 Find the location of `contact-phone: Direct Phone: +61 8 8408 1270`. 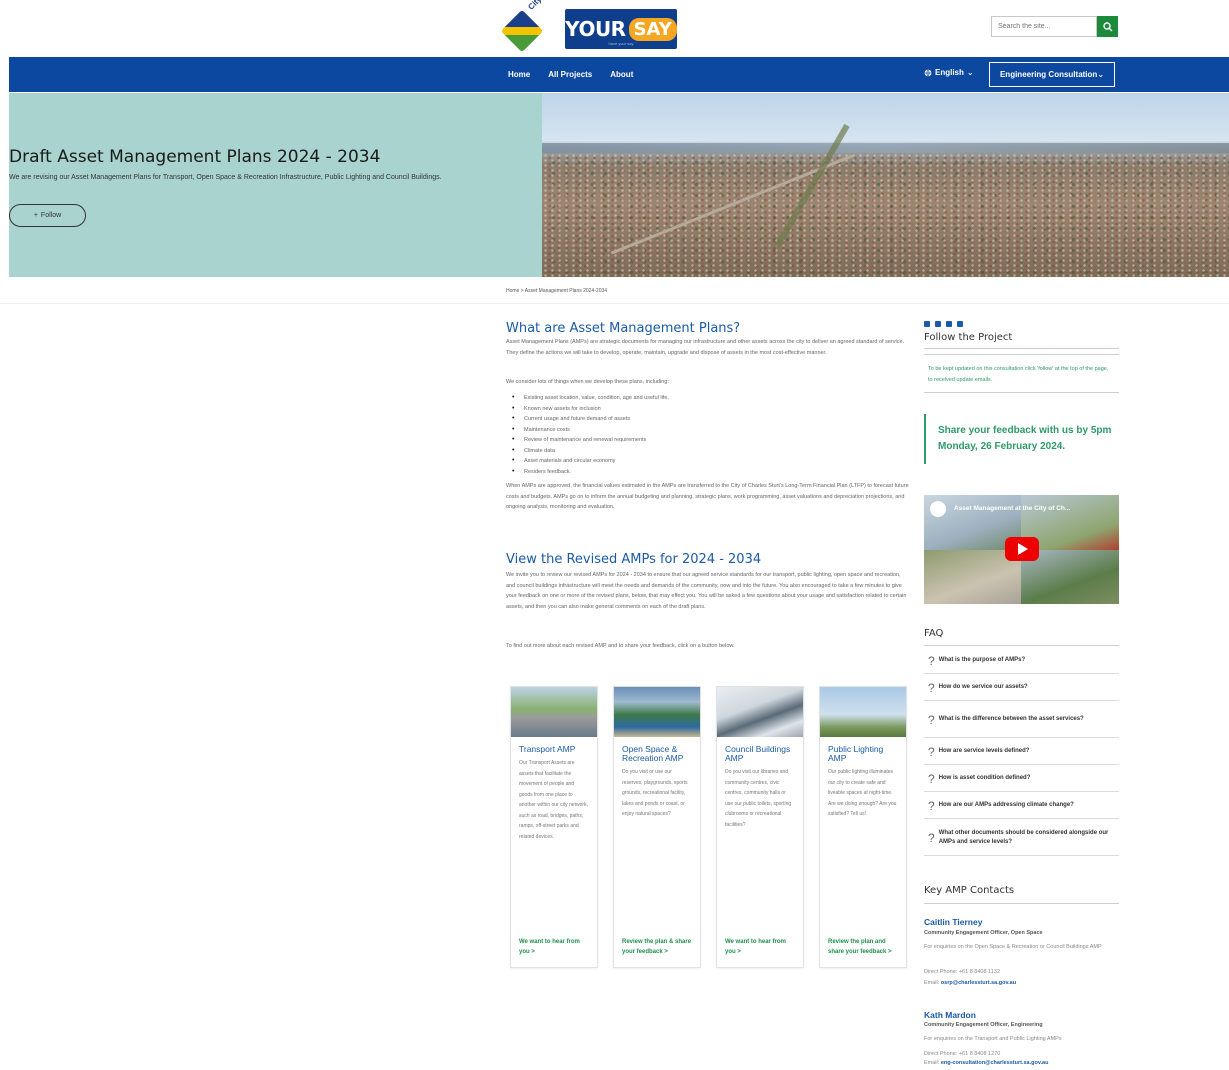

contact-phone: Direct Phone: +61 8 8408 1270 is located at coordinates (962, 1054).